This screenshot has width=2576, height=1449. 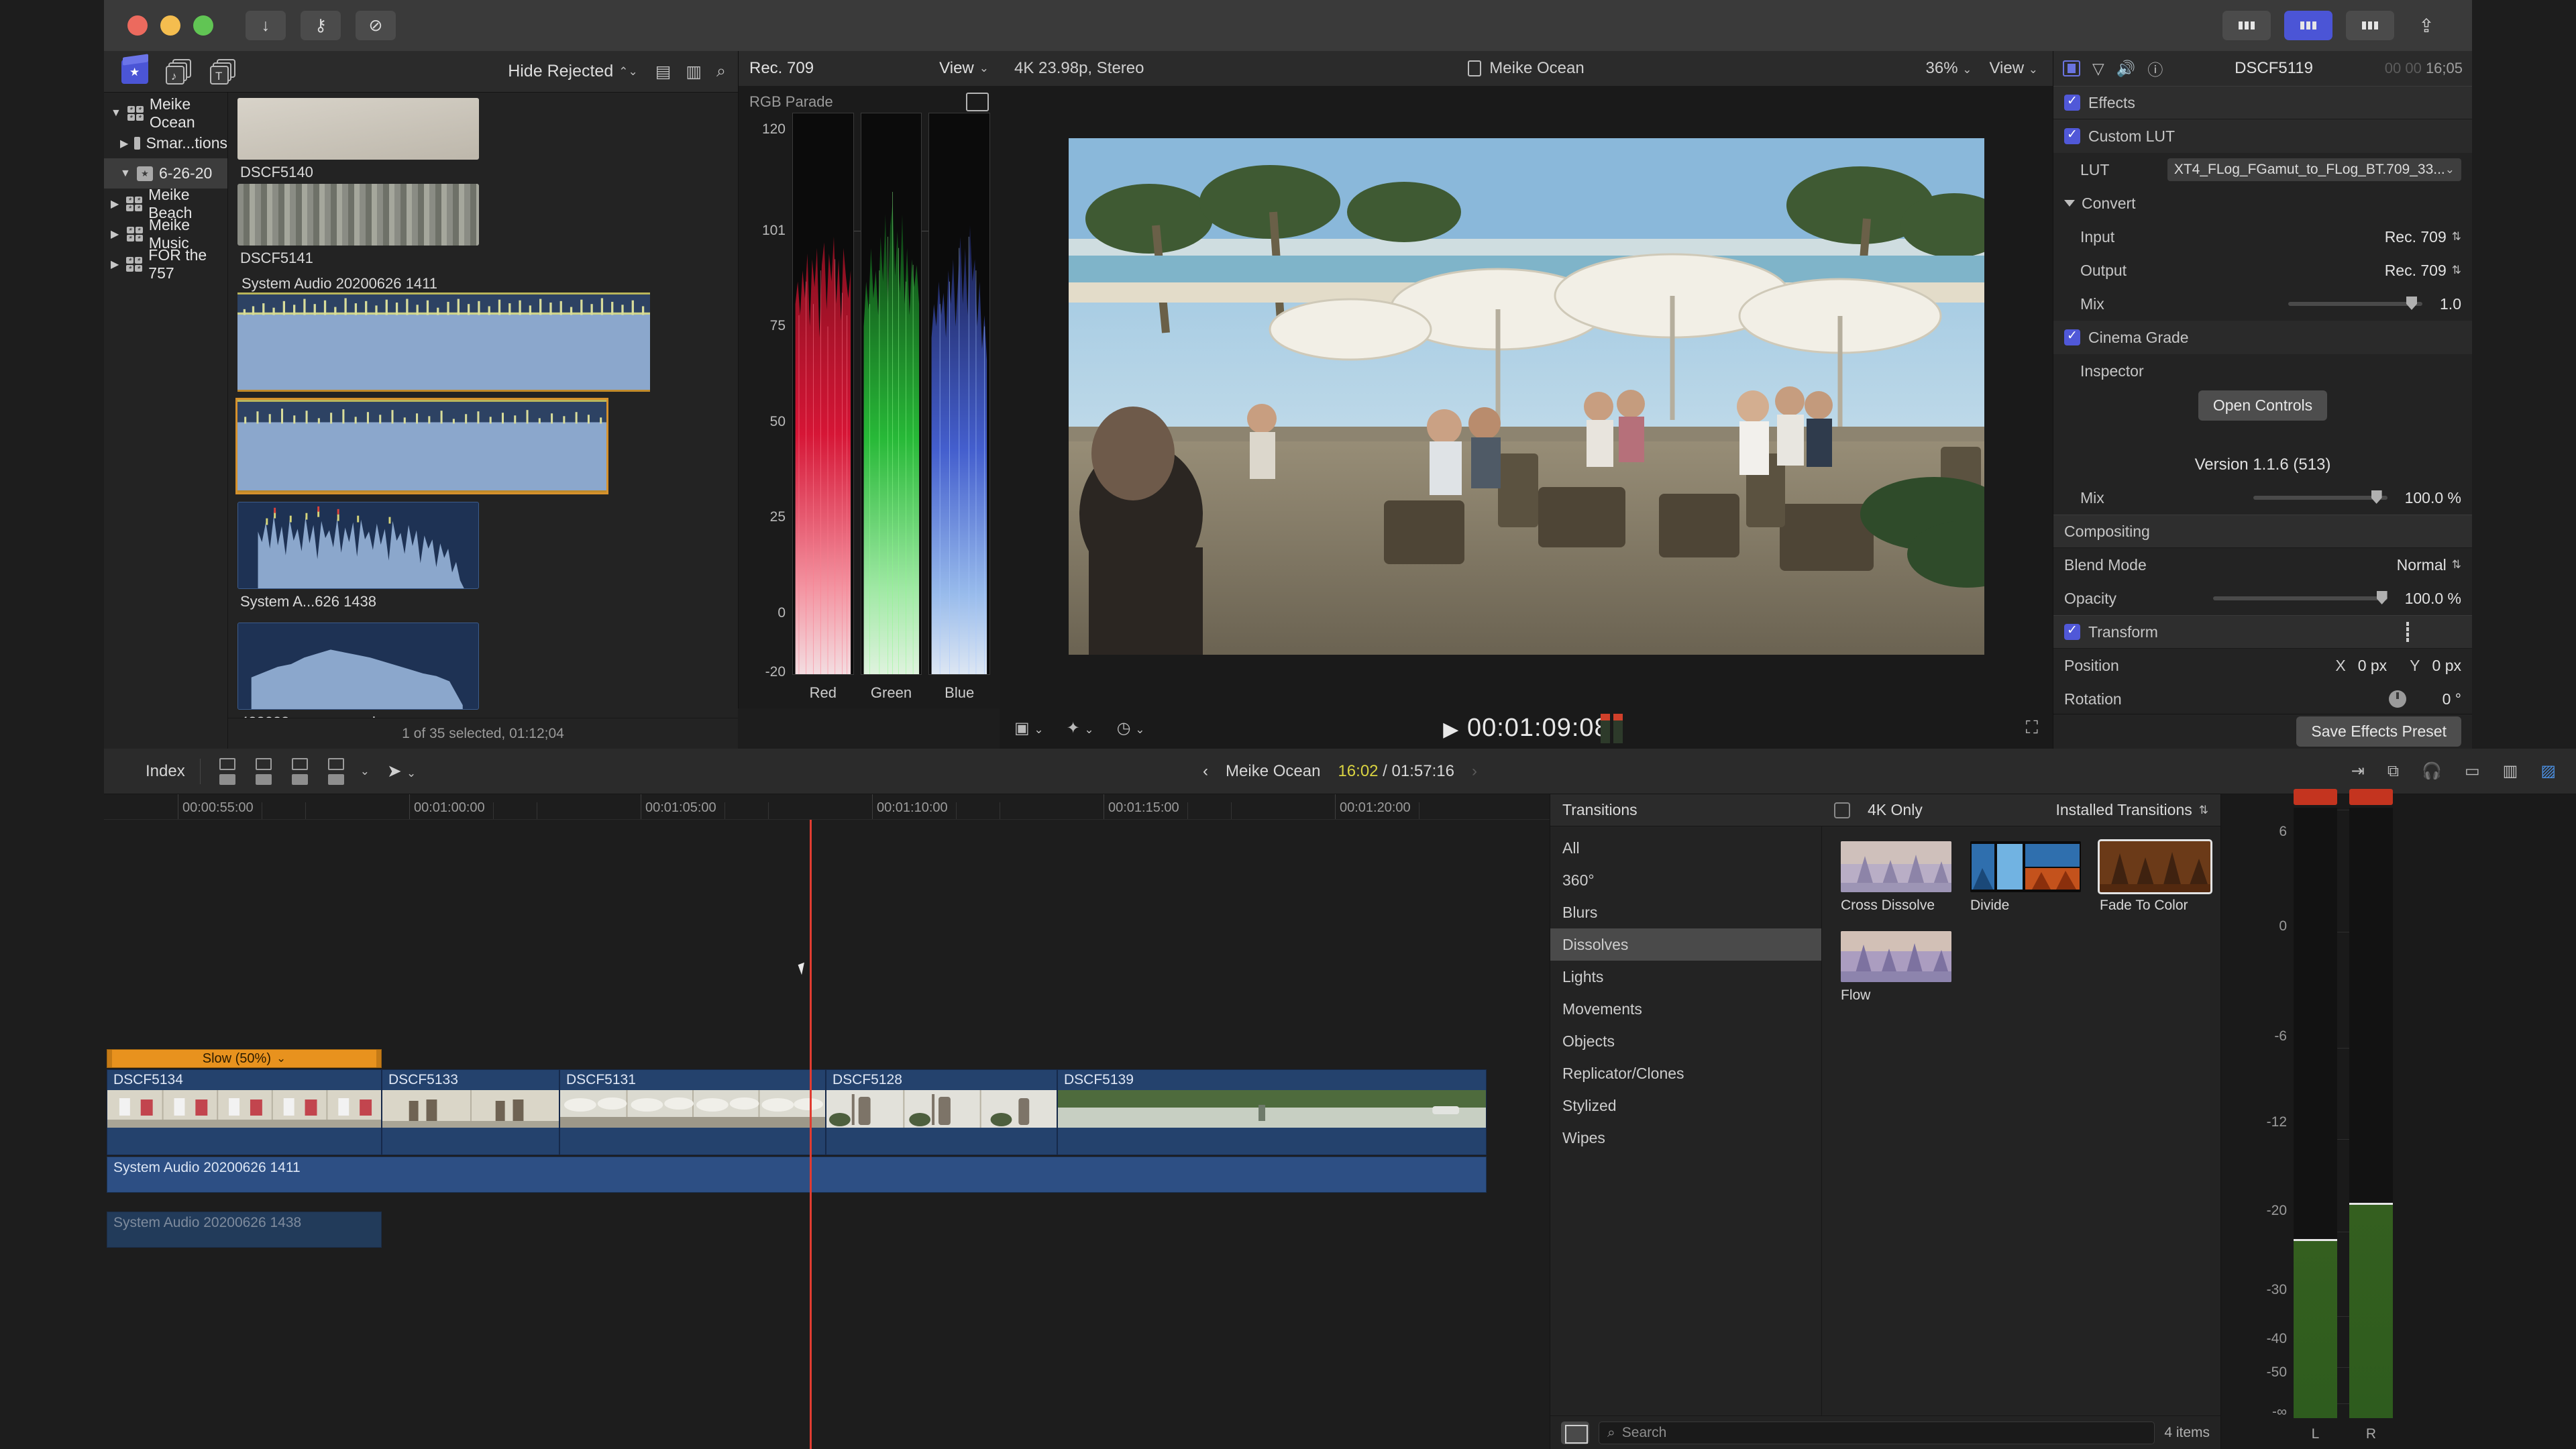 What do you see at coordinates (470, 1112) in the screenshot?
I see `timeline-clip: DSCF5133` at bounding box center [470, 1112].